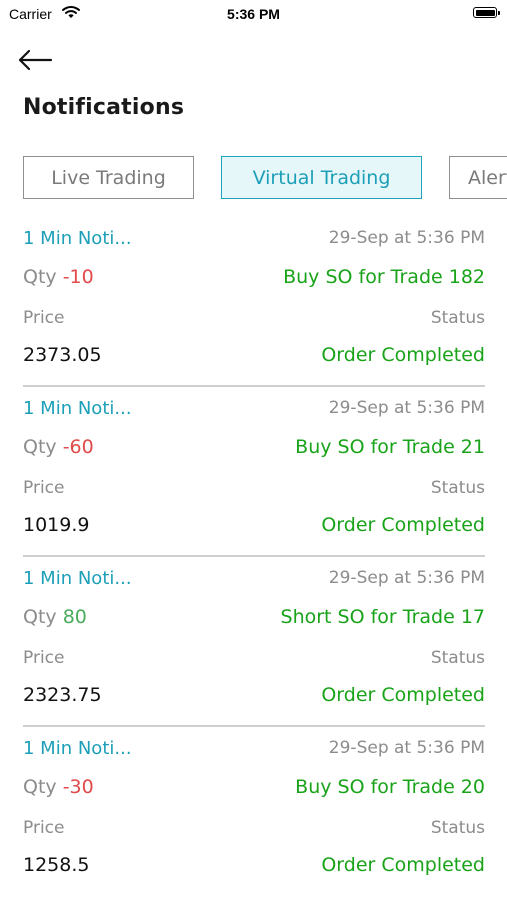 This screenshot has width=507, height=908. Describe the element at coordinates (104, 107) in the screenshot. I see `page-title: Notifications` at that location.